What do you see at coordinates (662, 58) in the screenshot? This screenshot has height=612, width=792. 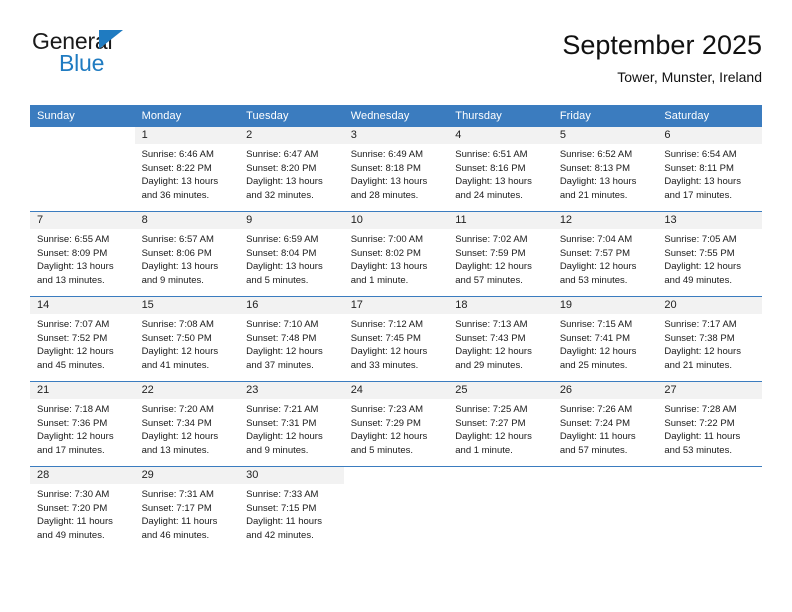 I see `title-block: September 2025 Tower, Munster, Ireland` at bounding box center [662, 58].